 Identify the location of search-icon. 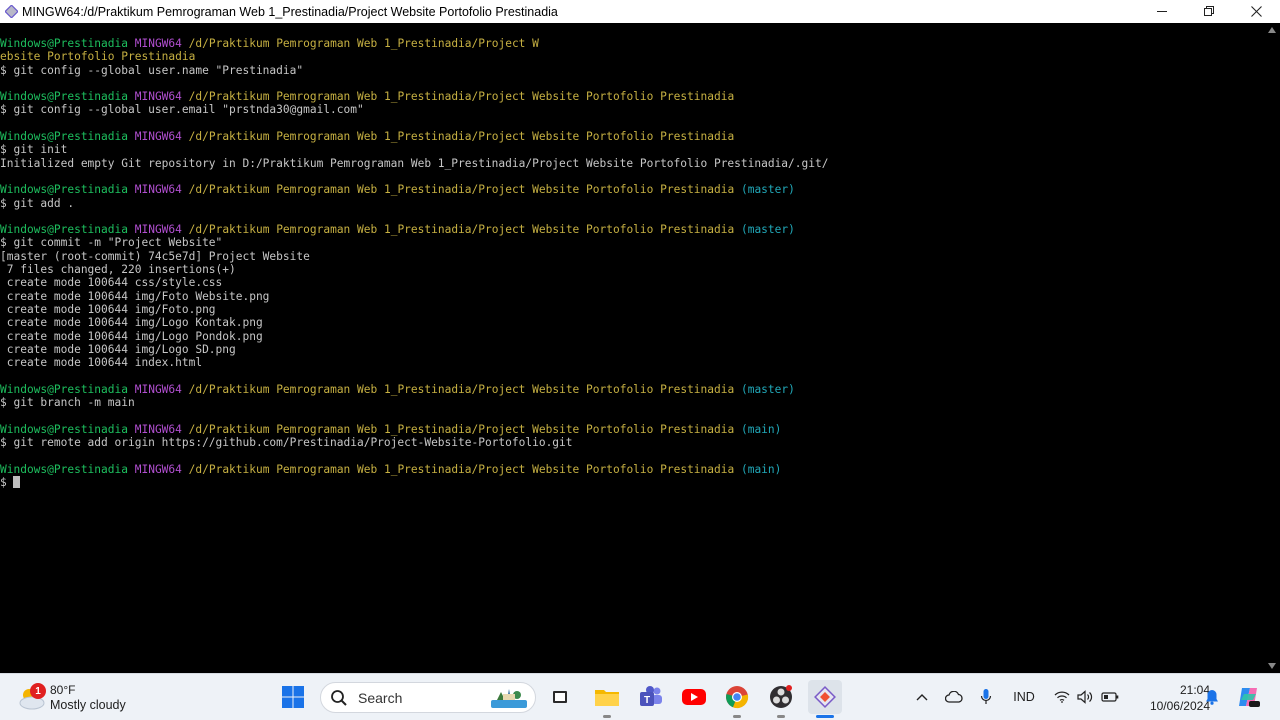
(339, 697).